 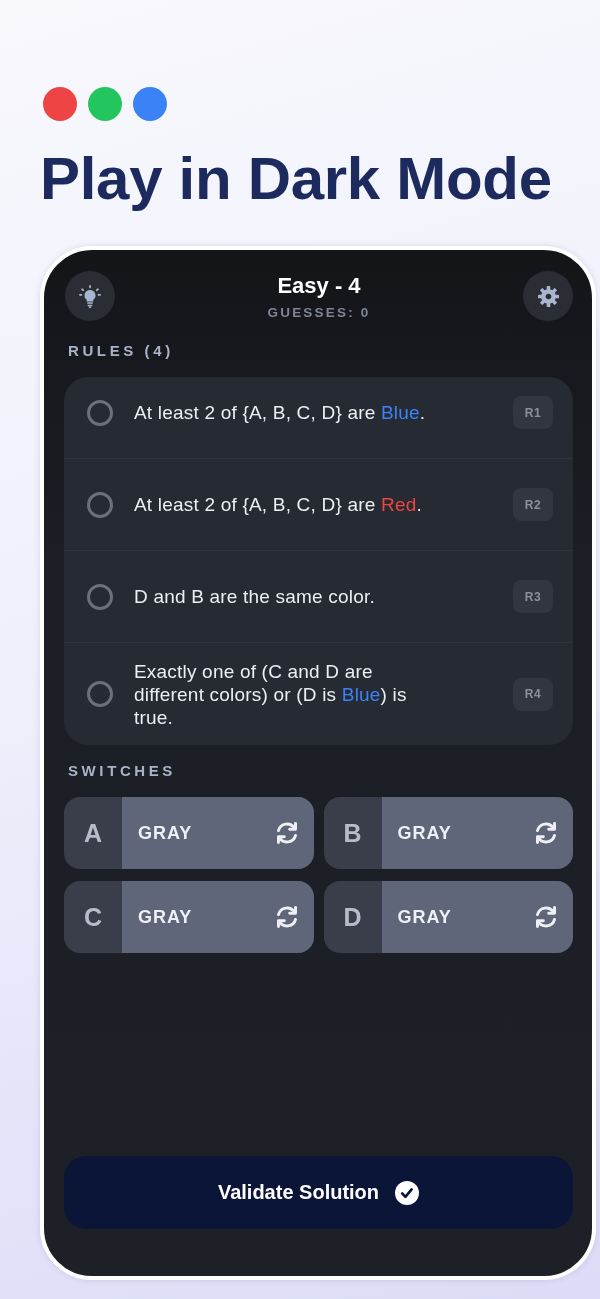 What do you see at coordinates (319, 286) in the screenshot?
I see `puzzle-title: Easy - 4` at bounding box center [319, 286].